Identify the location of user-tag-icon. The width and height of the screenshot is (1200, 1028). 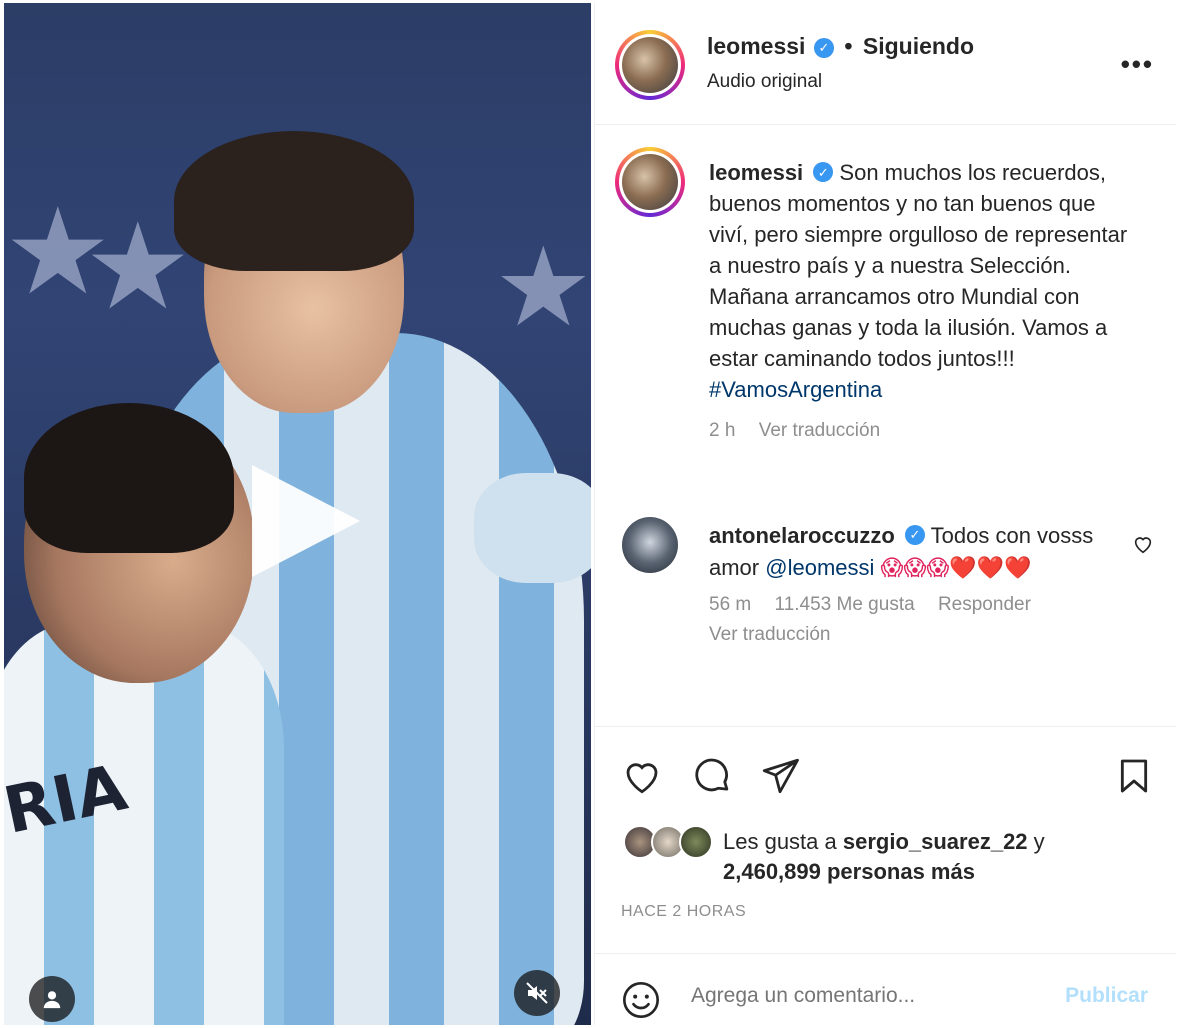
(52, 1000).